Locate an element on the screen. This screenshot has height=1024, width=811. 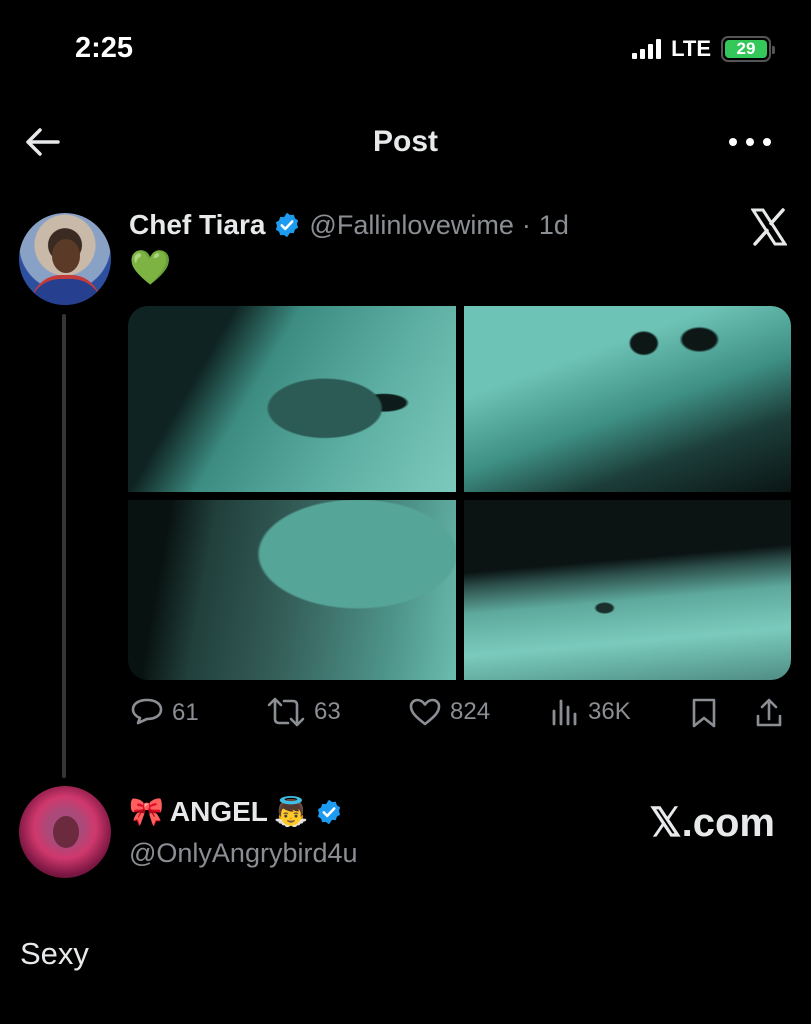
reply-icon is located at coordinates (147, 711).